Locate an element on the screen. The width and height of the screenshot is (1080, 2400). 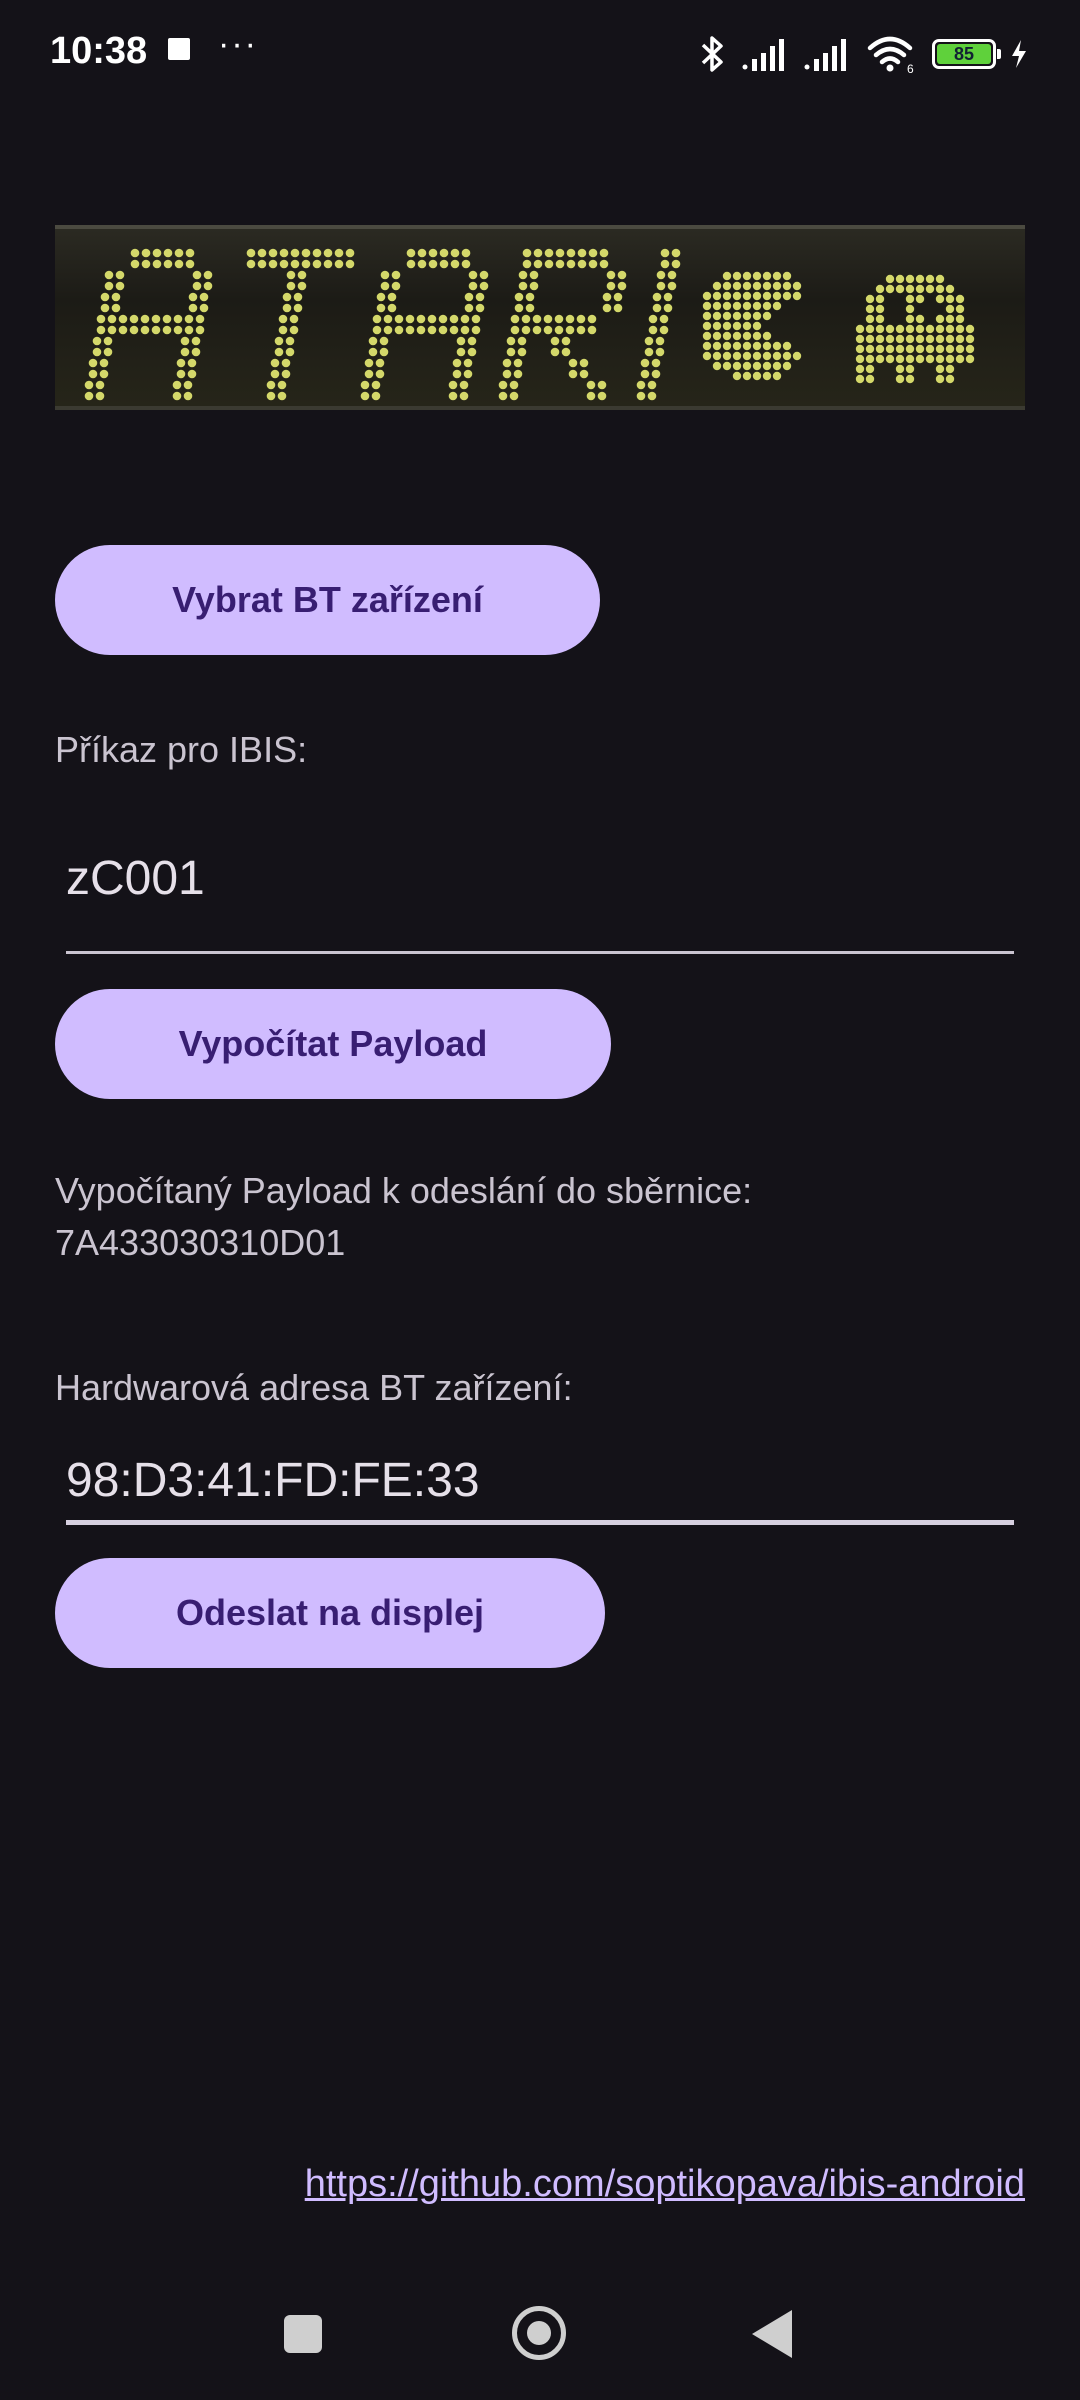
charging-icon is located at coordinates (1019, 54).